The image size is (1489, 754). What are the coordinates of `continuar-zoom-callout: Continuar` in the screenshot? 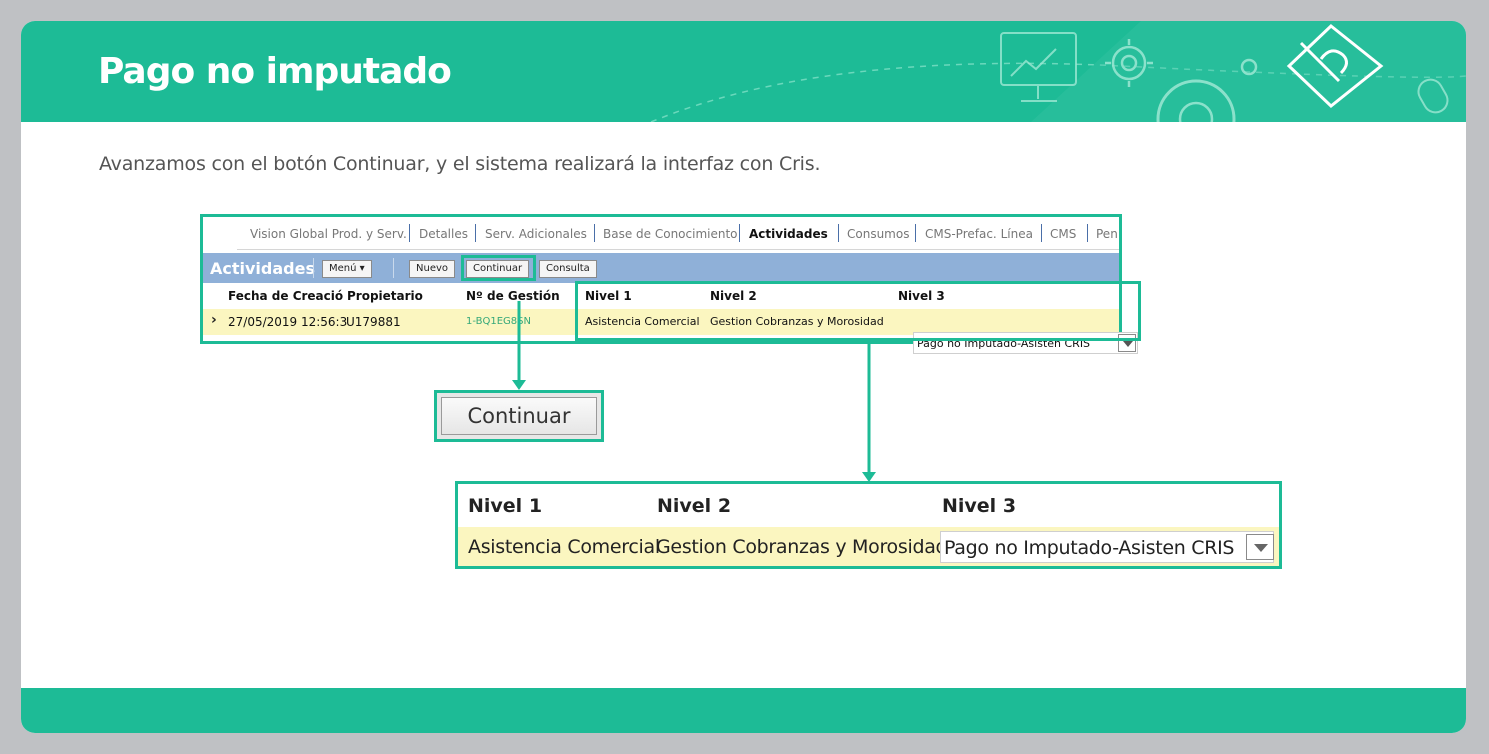 It's located at (519, 416).